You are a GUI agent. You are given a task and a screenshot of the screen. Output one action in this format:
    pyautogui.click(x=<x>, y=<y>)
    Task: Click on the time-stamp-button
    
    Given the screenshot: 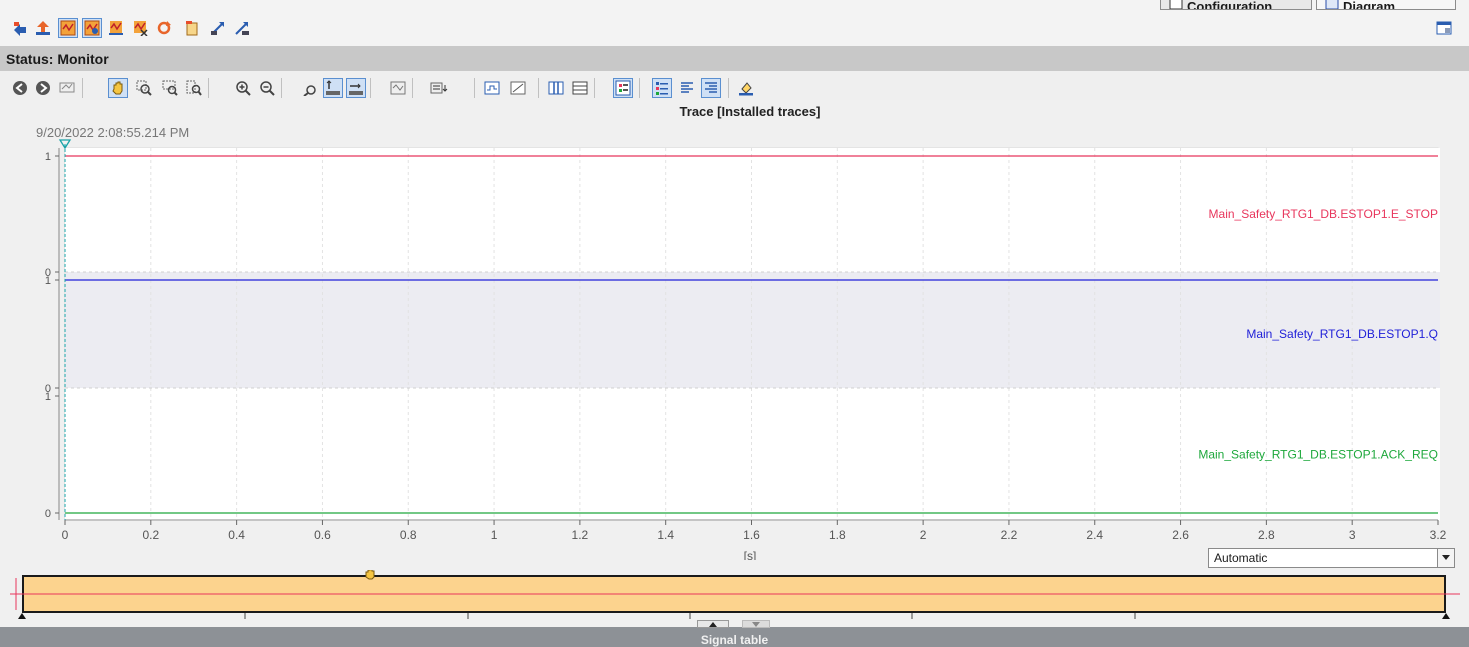 What is the action you would take?
    pyautogui.click(x=440, y=88)
    